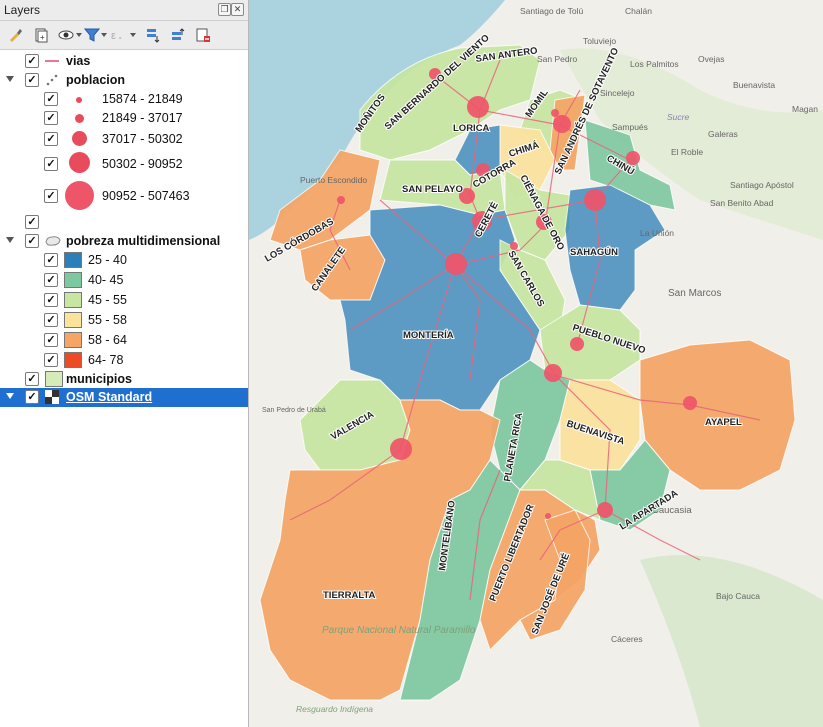  I want to click on layer-checkbox-osm: ✓, so click(32, 397).